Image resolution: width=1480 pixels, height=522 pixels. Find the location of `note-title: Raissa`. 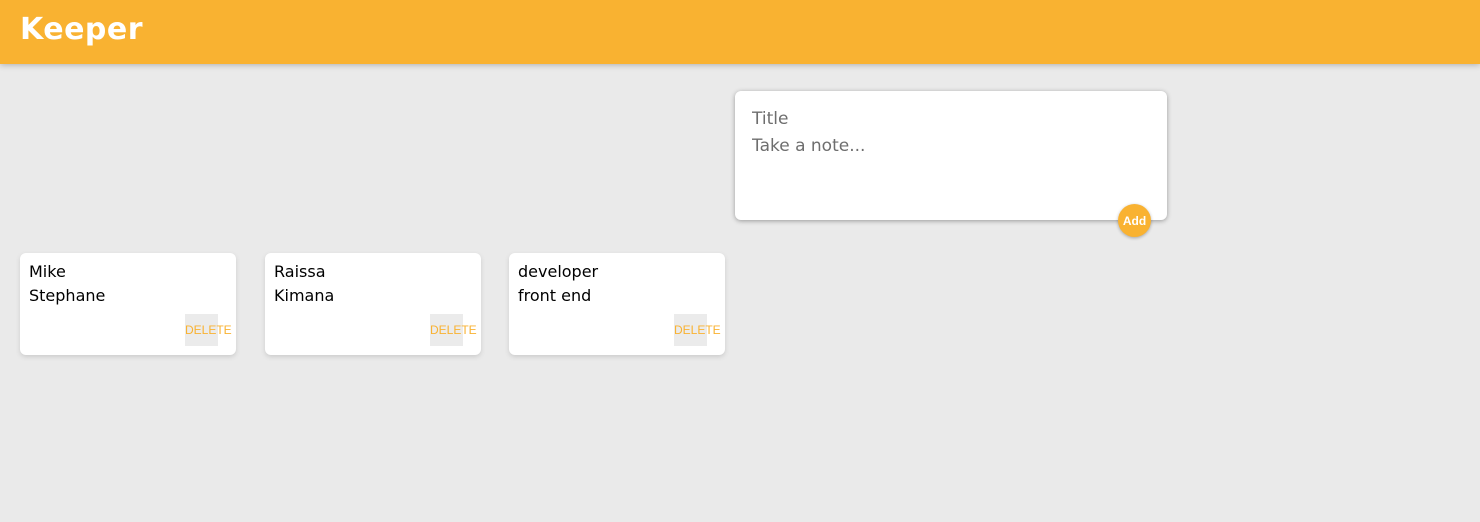

note-title: Raissa is located at coordinates (300, 271).